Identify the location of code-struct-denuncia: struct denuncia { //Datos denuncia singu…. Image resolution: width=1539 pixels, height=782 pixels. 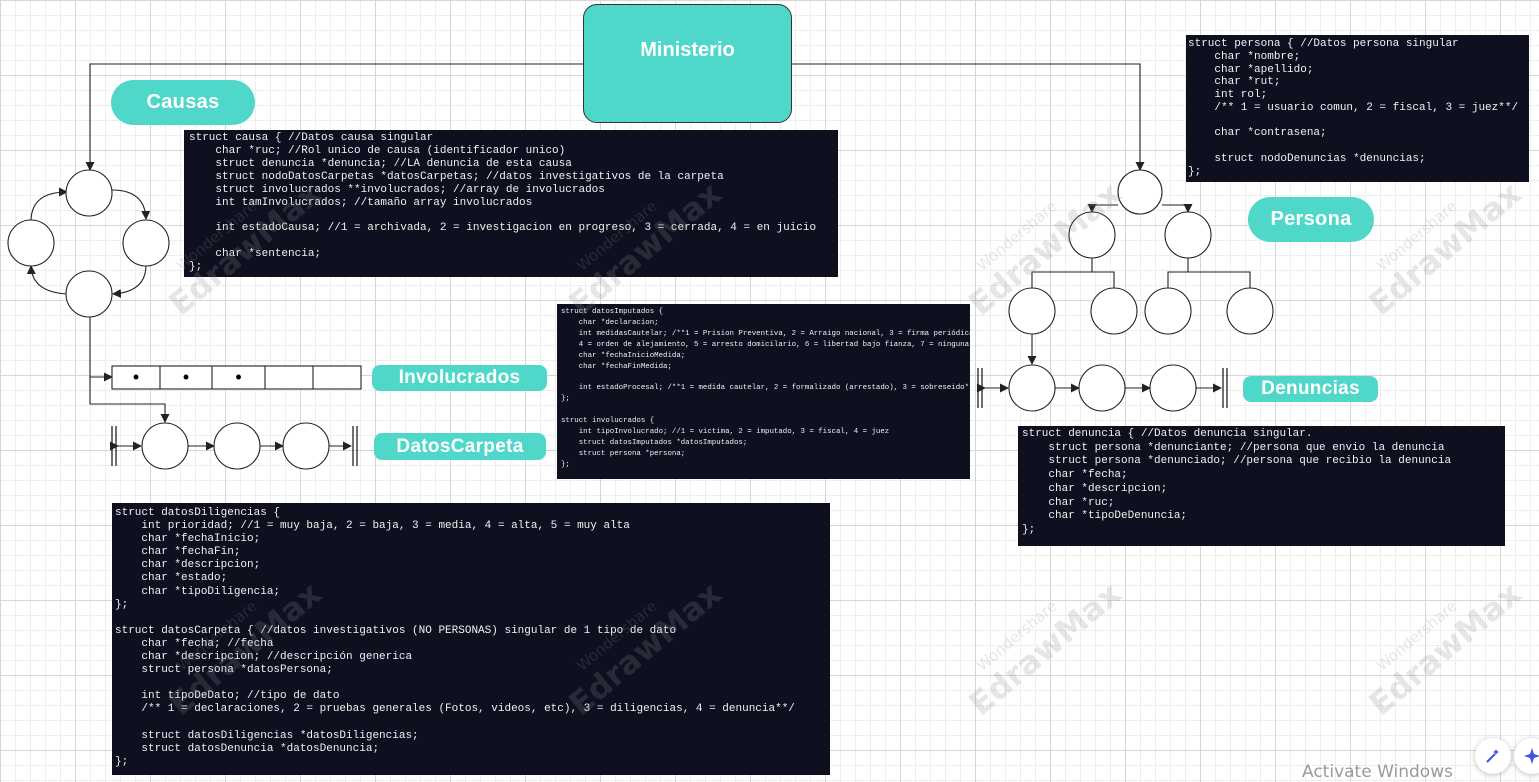
(1261, 486).